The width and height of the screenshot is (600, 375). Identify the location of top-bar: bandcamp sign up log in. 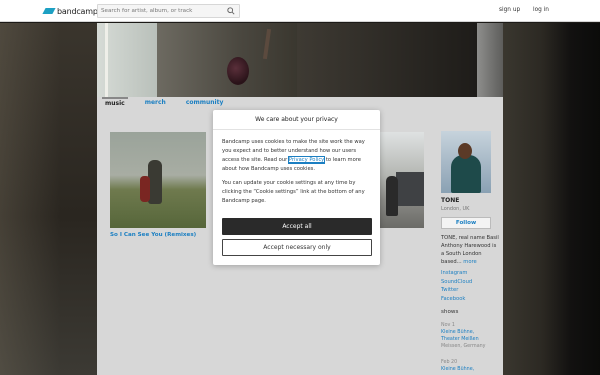
(300, 11).